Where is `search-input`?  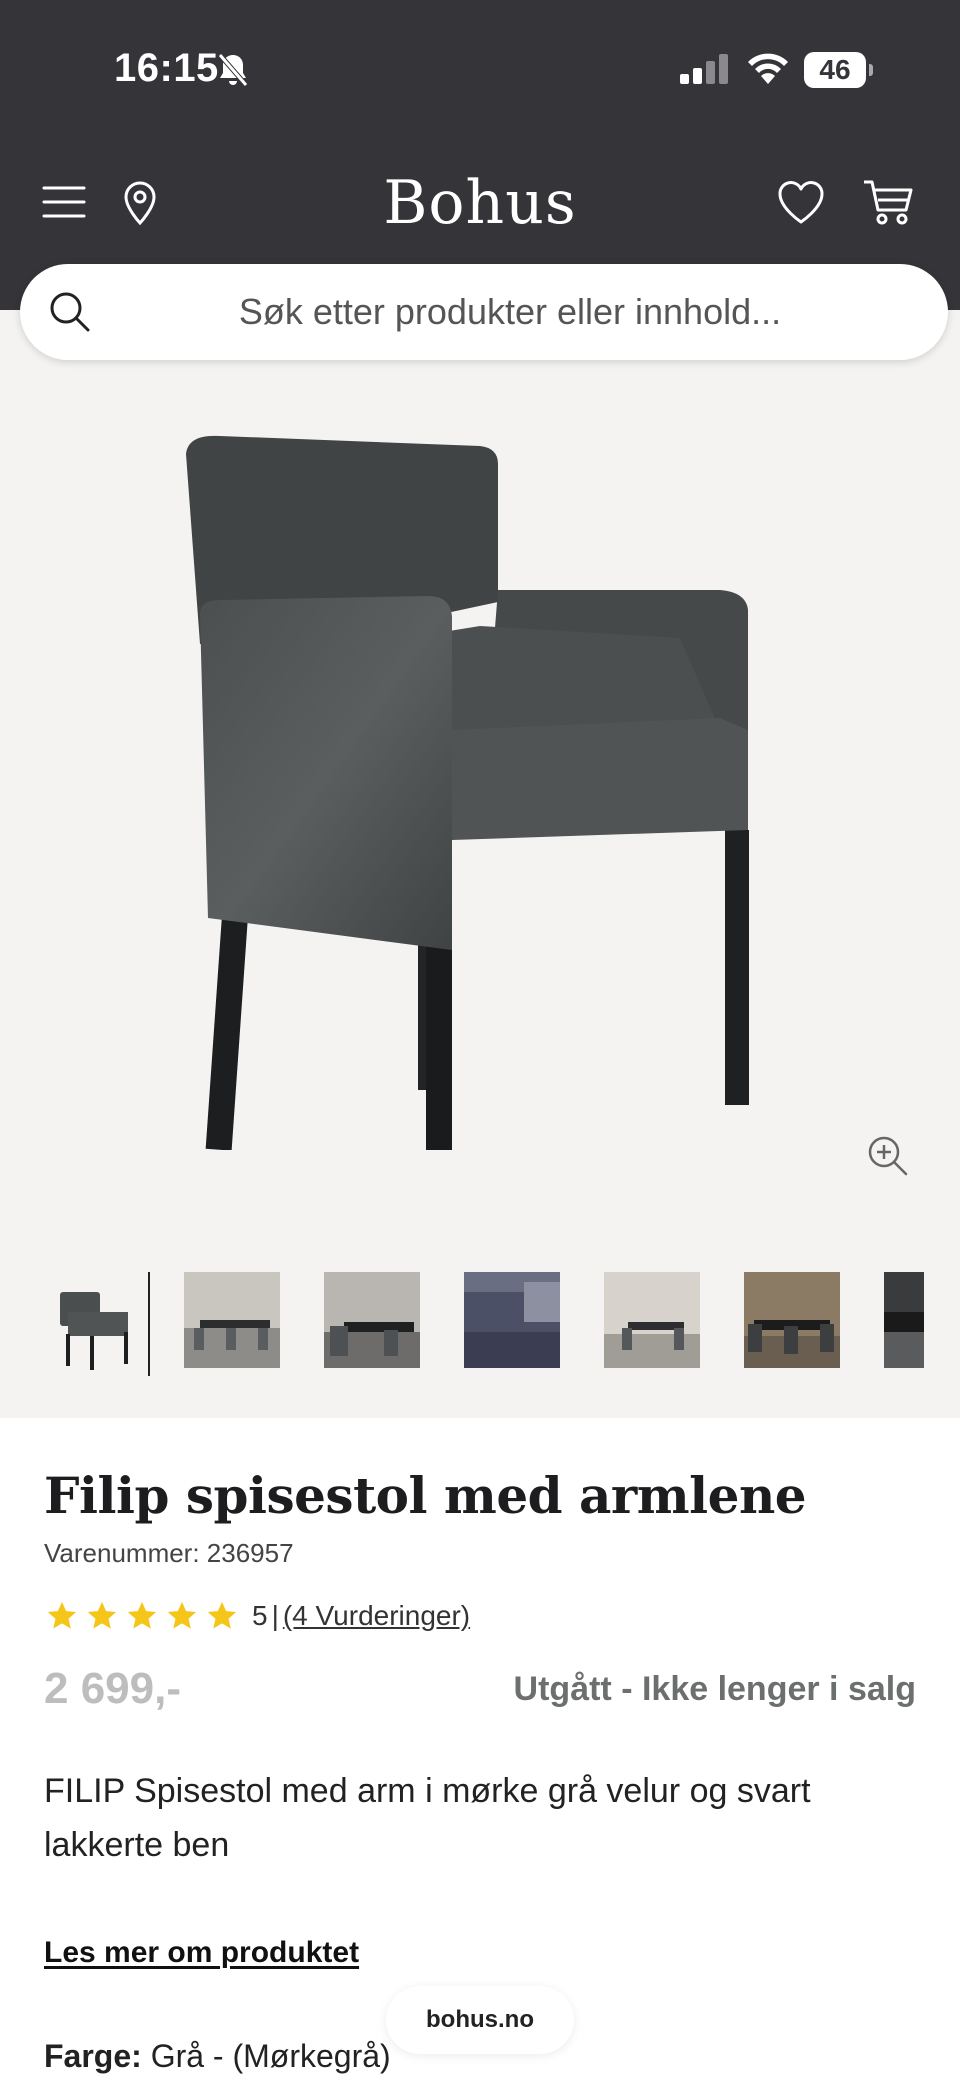 search-input is located at coordinates (510, 312).